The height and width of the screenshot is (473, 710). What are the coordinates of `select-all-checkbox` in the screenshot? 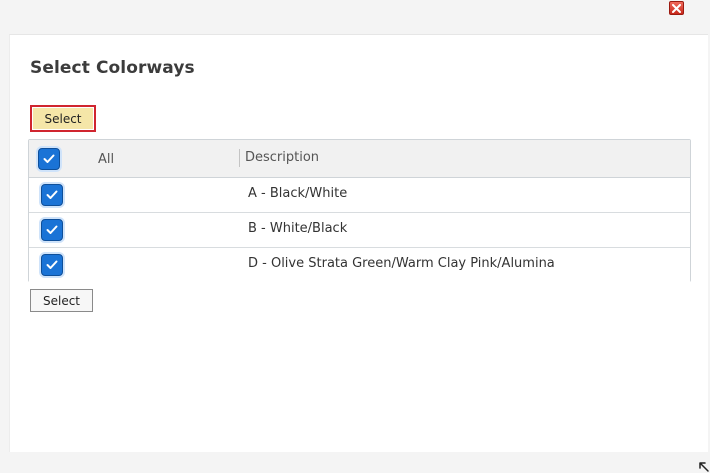 It's located at (49, 159).